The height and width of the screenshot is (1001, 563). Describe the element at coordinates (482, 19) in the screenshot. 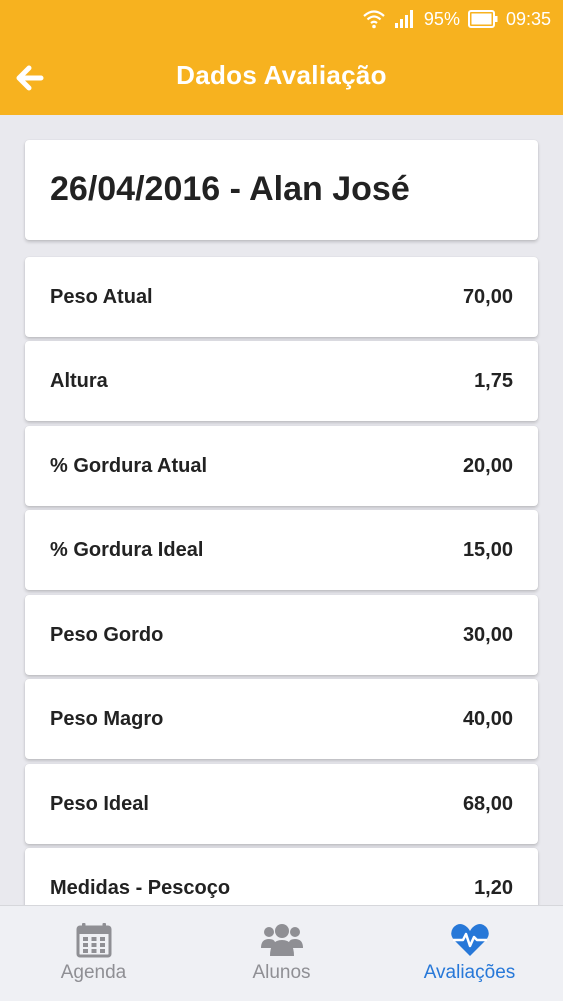

I see `battery-icon` at that location.